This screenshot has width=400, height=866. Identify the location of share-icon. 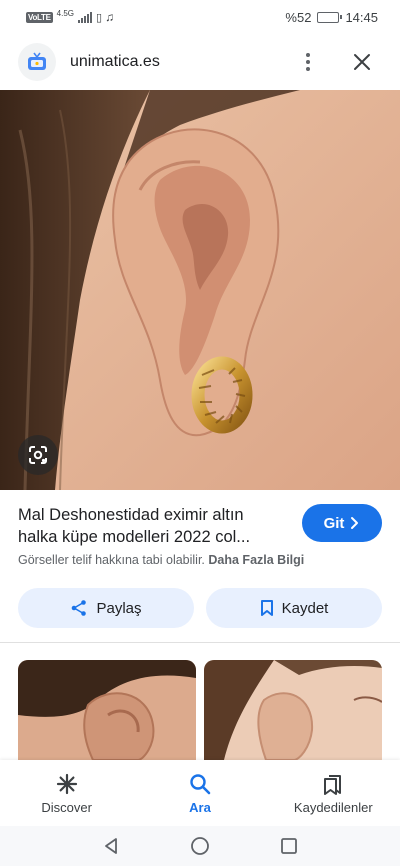
(79, 608).